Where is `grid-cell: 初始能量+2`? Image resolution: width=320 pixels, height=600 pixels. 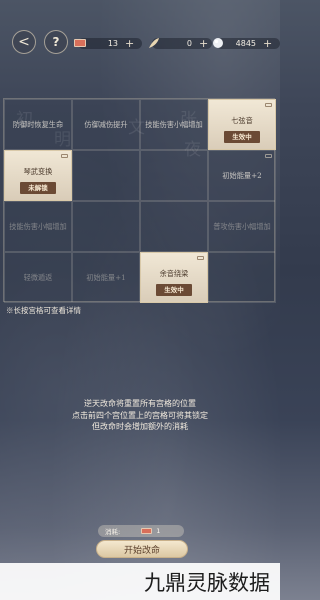
grid-cell: 初始能量+2 is located at coordinates (242, 175).